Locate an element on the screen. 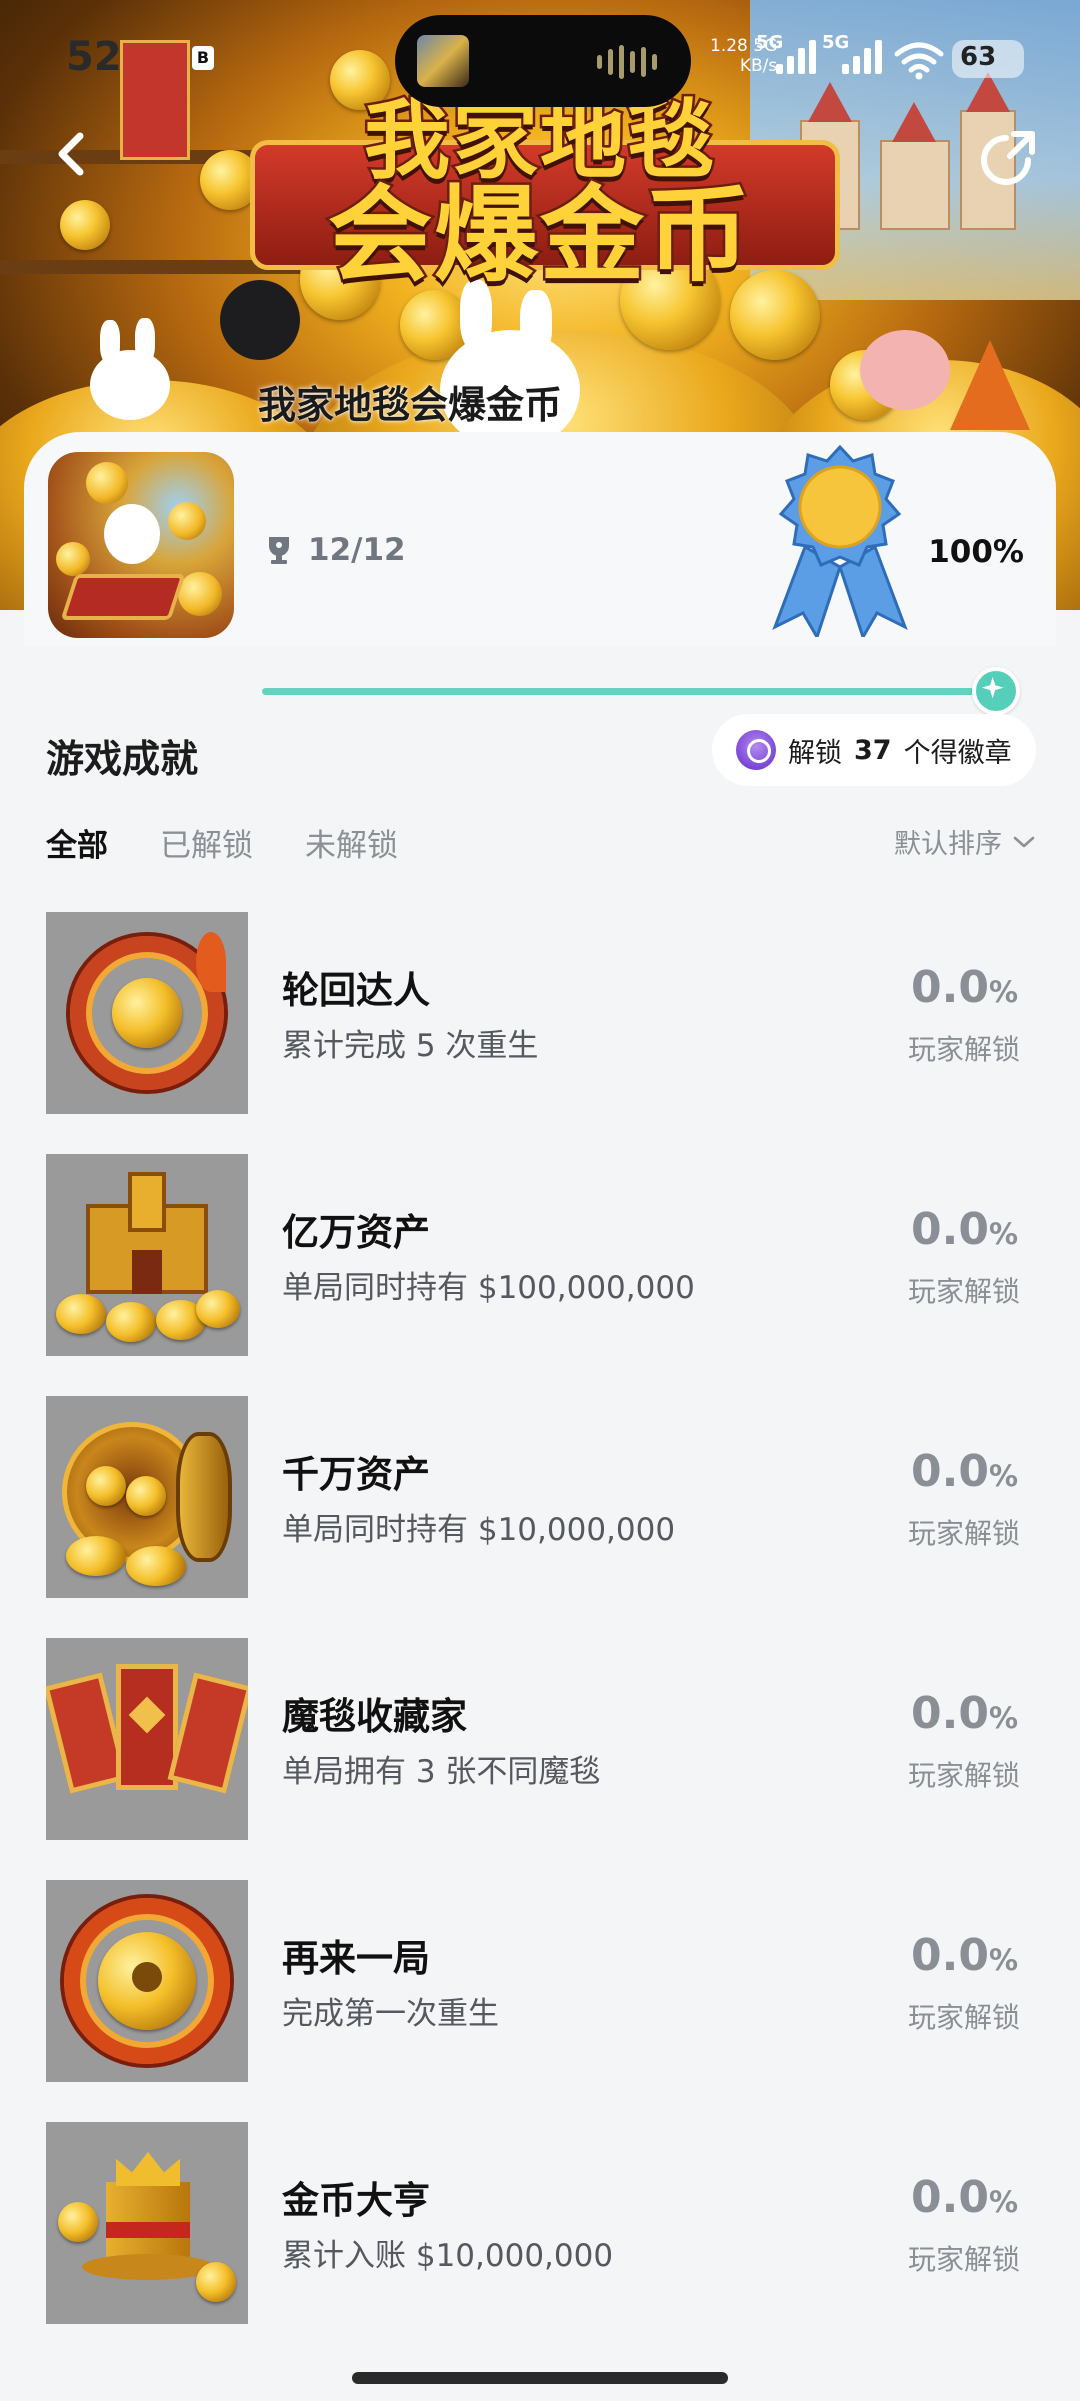  completion-progress-bar is located at coordinates (629, 691).